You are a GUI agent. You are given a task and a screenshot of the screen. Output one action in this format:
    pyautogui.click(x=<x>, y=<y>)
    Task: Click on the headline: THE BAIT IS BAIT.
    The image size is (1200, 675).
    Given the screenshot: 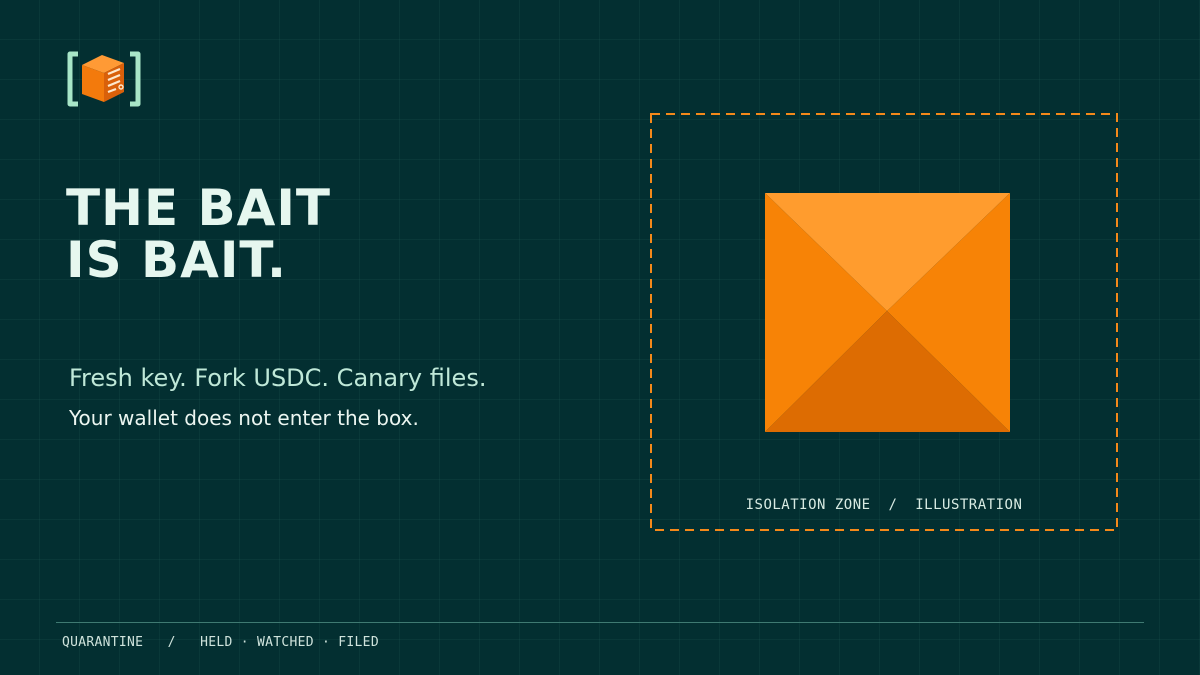 What is the action you would take?
    pyautogui.click(x=198, y=234)
    